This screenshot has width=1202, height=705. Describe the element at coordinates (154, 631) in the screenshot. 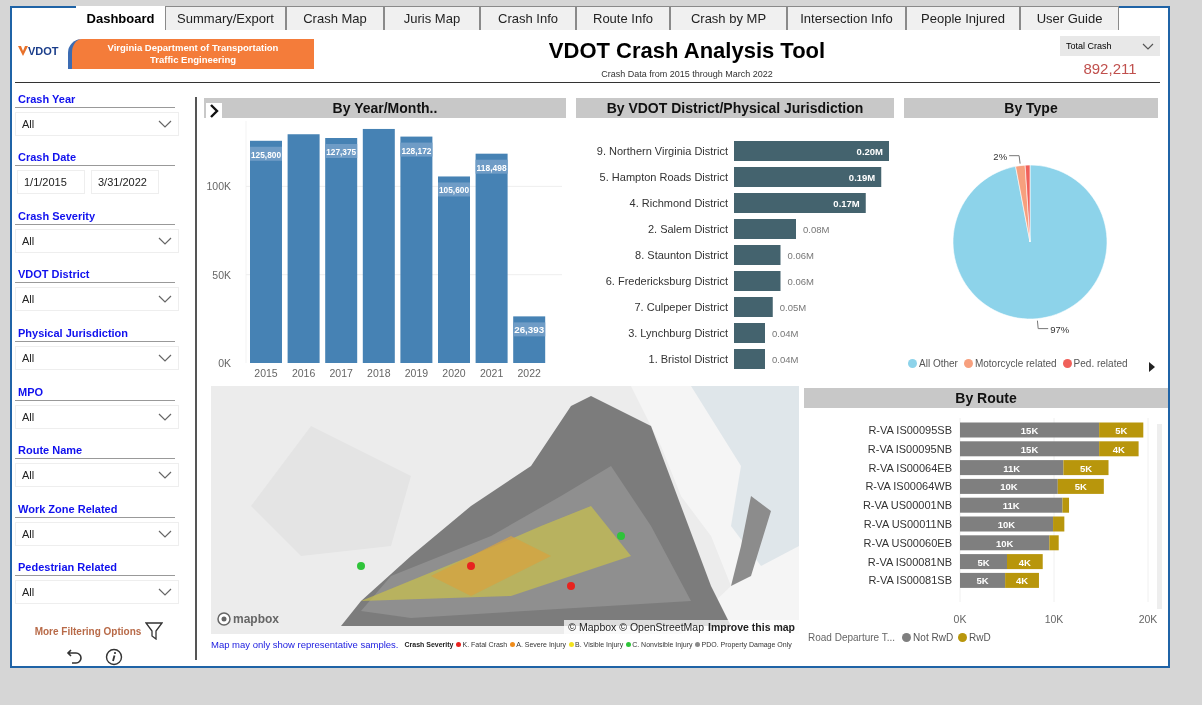

I see `funnel-icon` at that location.